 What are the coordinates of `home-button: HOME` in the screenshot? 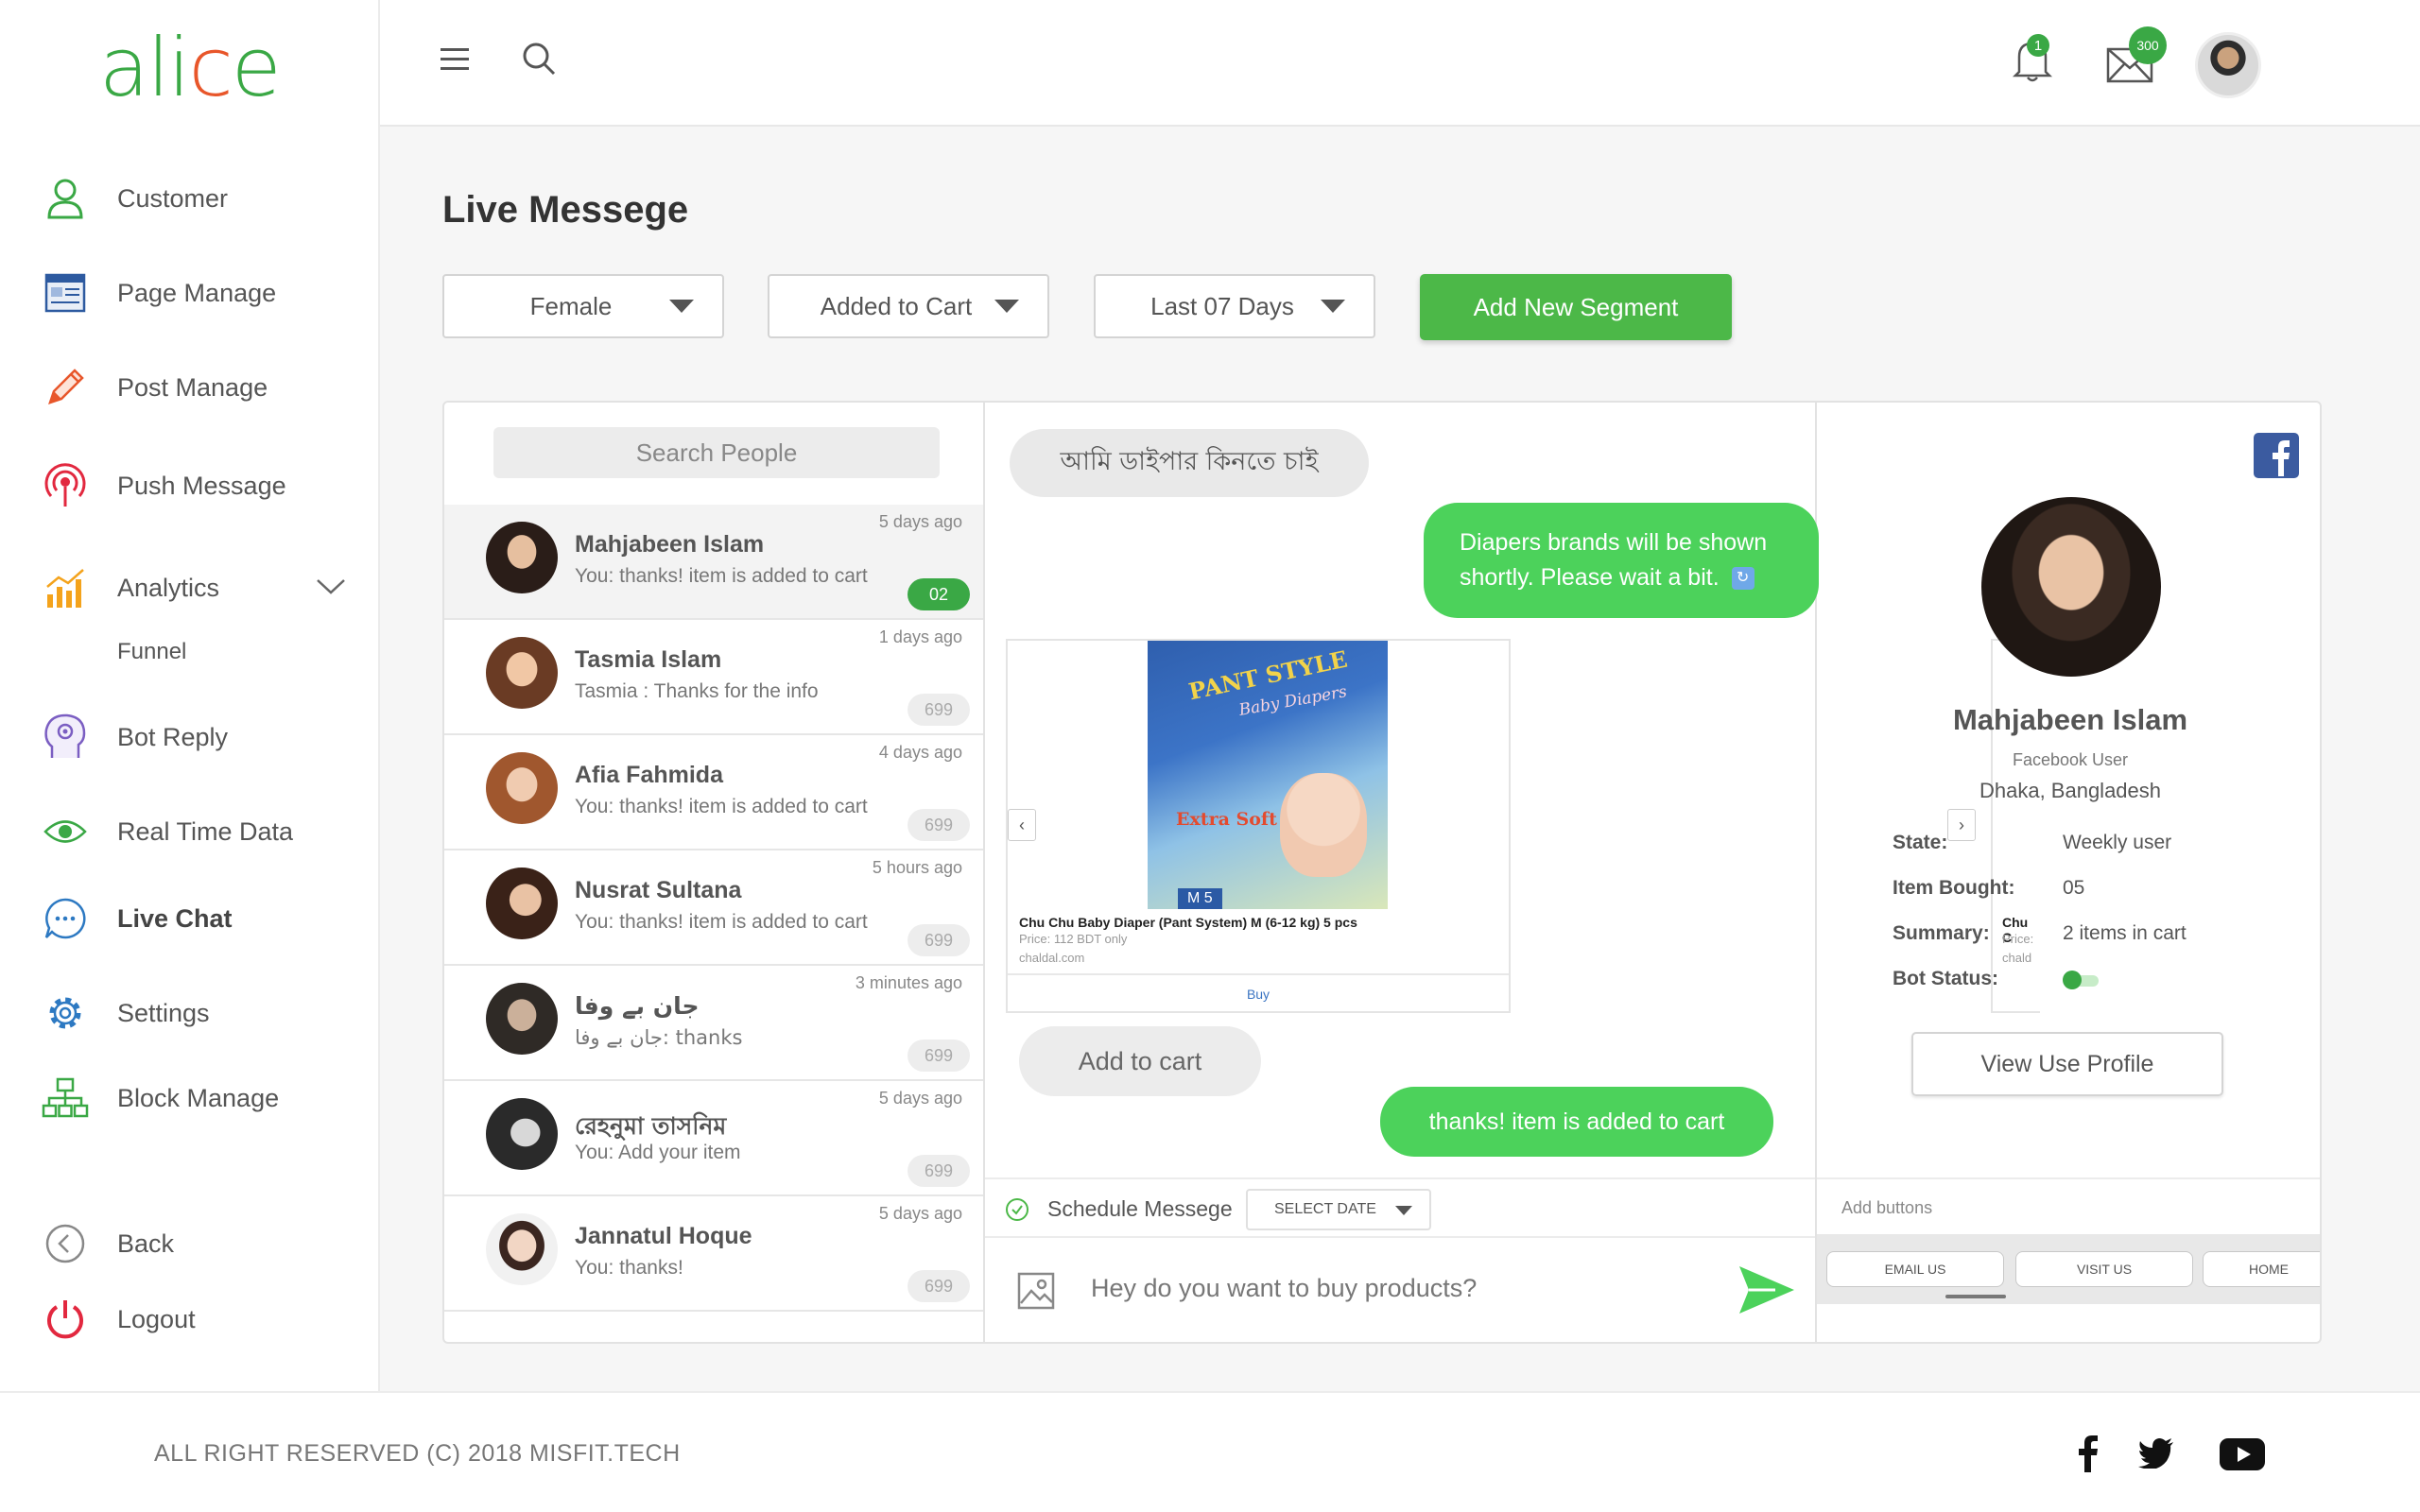 It's located at (2261, 1269).